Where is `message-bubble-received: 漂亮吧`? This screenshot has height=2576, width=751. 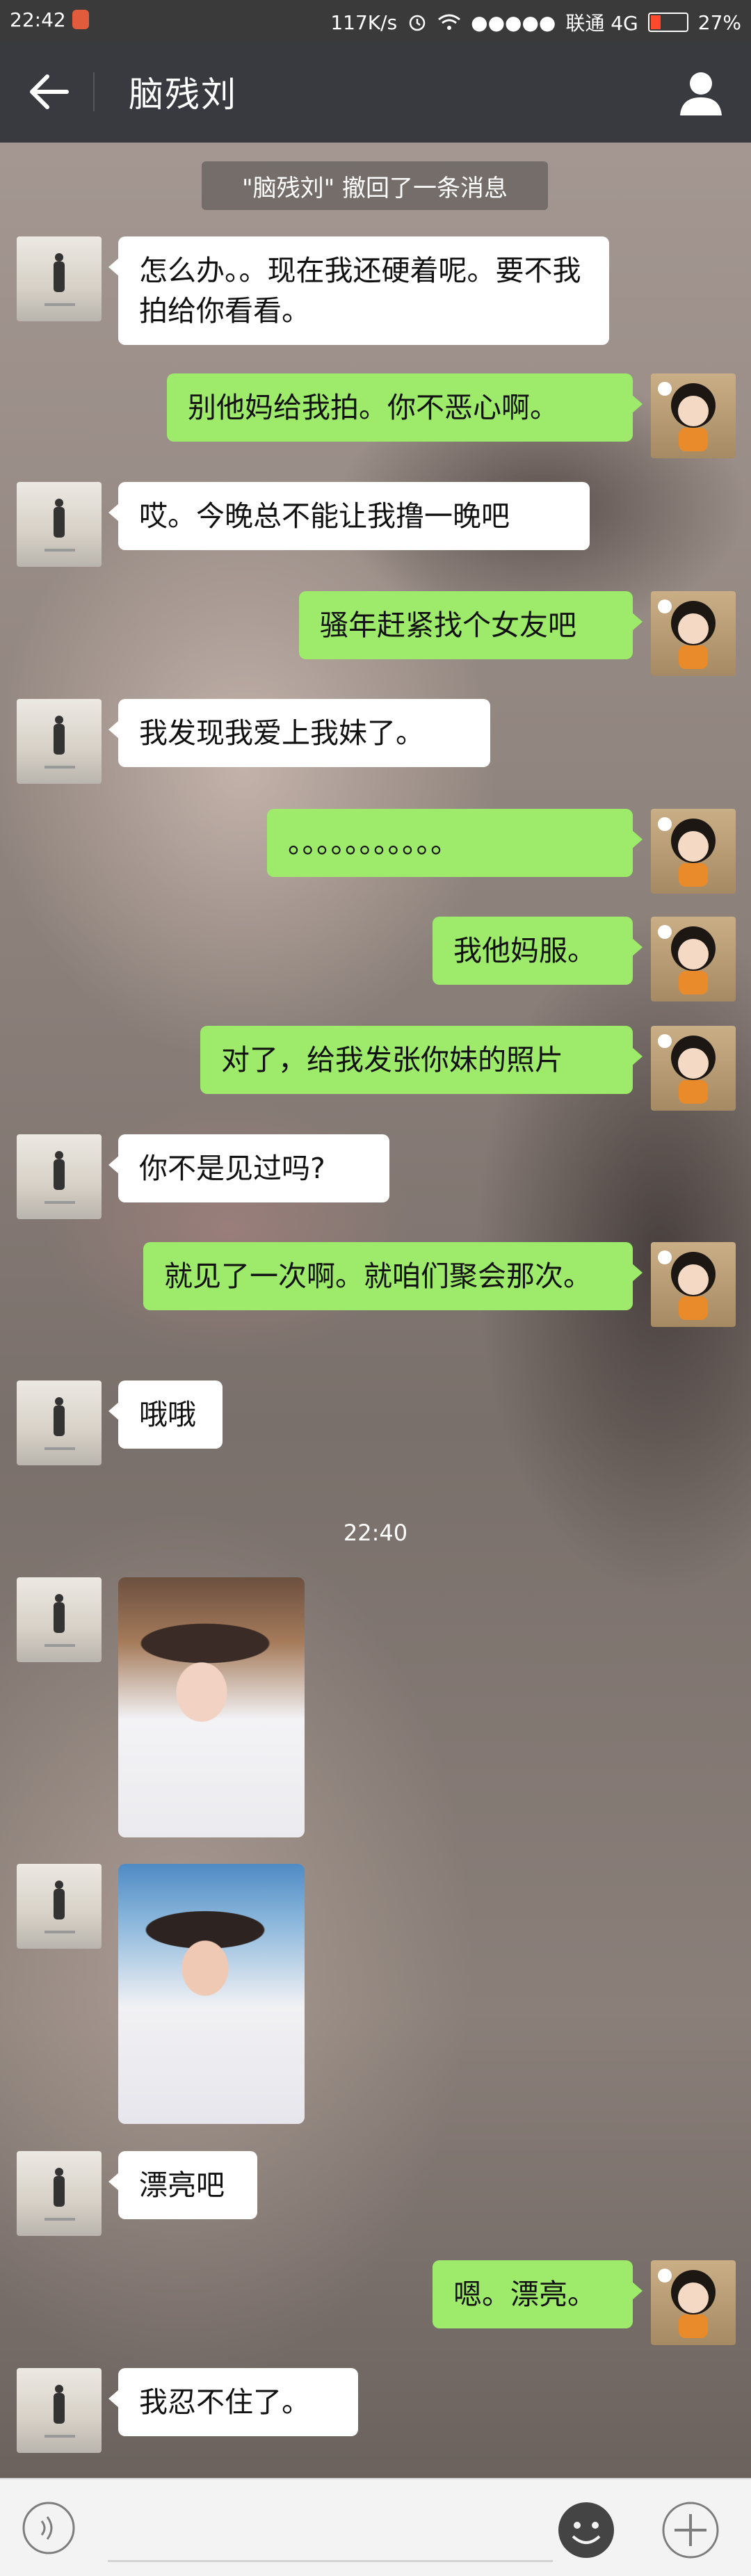
message-bubble-received: 漂亮吧 is located at coordinates (182, 2185).